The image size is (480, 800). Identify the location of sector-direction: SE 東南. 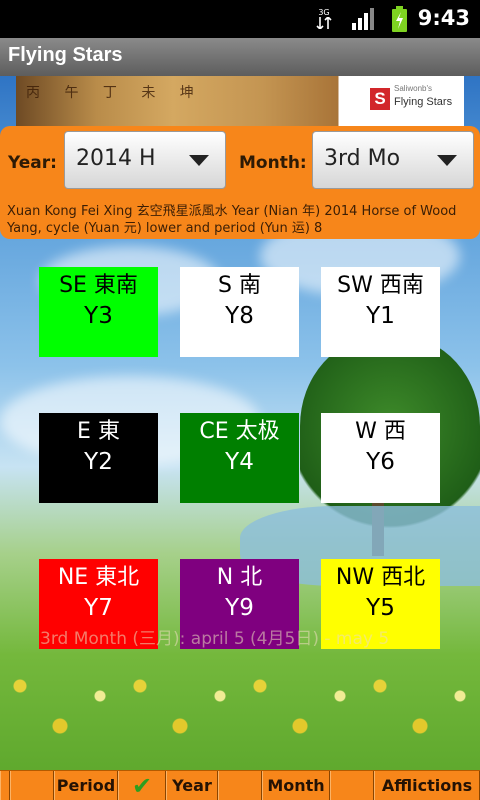
(98, 285).